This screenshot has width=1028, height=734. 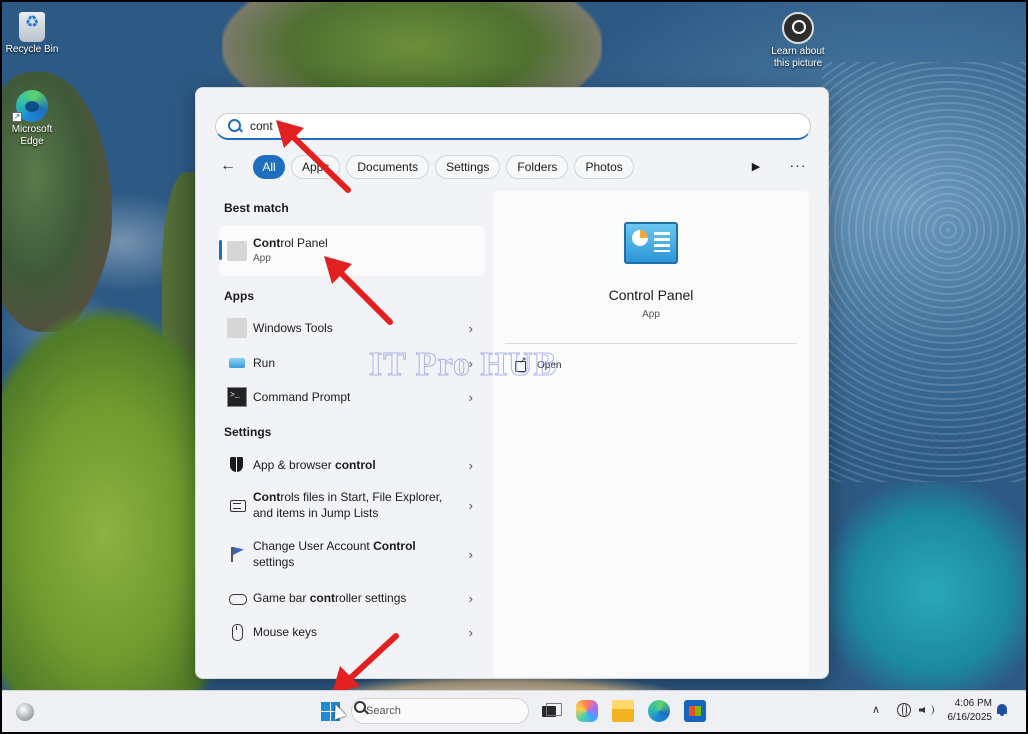 What do you see at coordinates (316, 513) in the screenshot?
I see `result-name-line2: and items in Jump Lists` at bounding box center [316, 513].